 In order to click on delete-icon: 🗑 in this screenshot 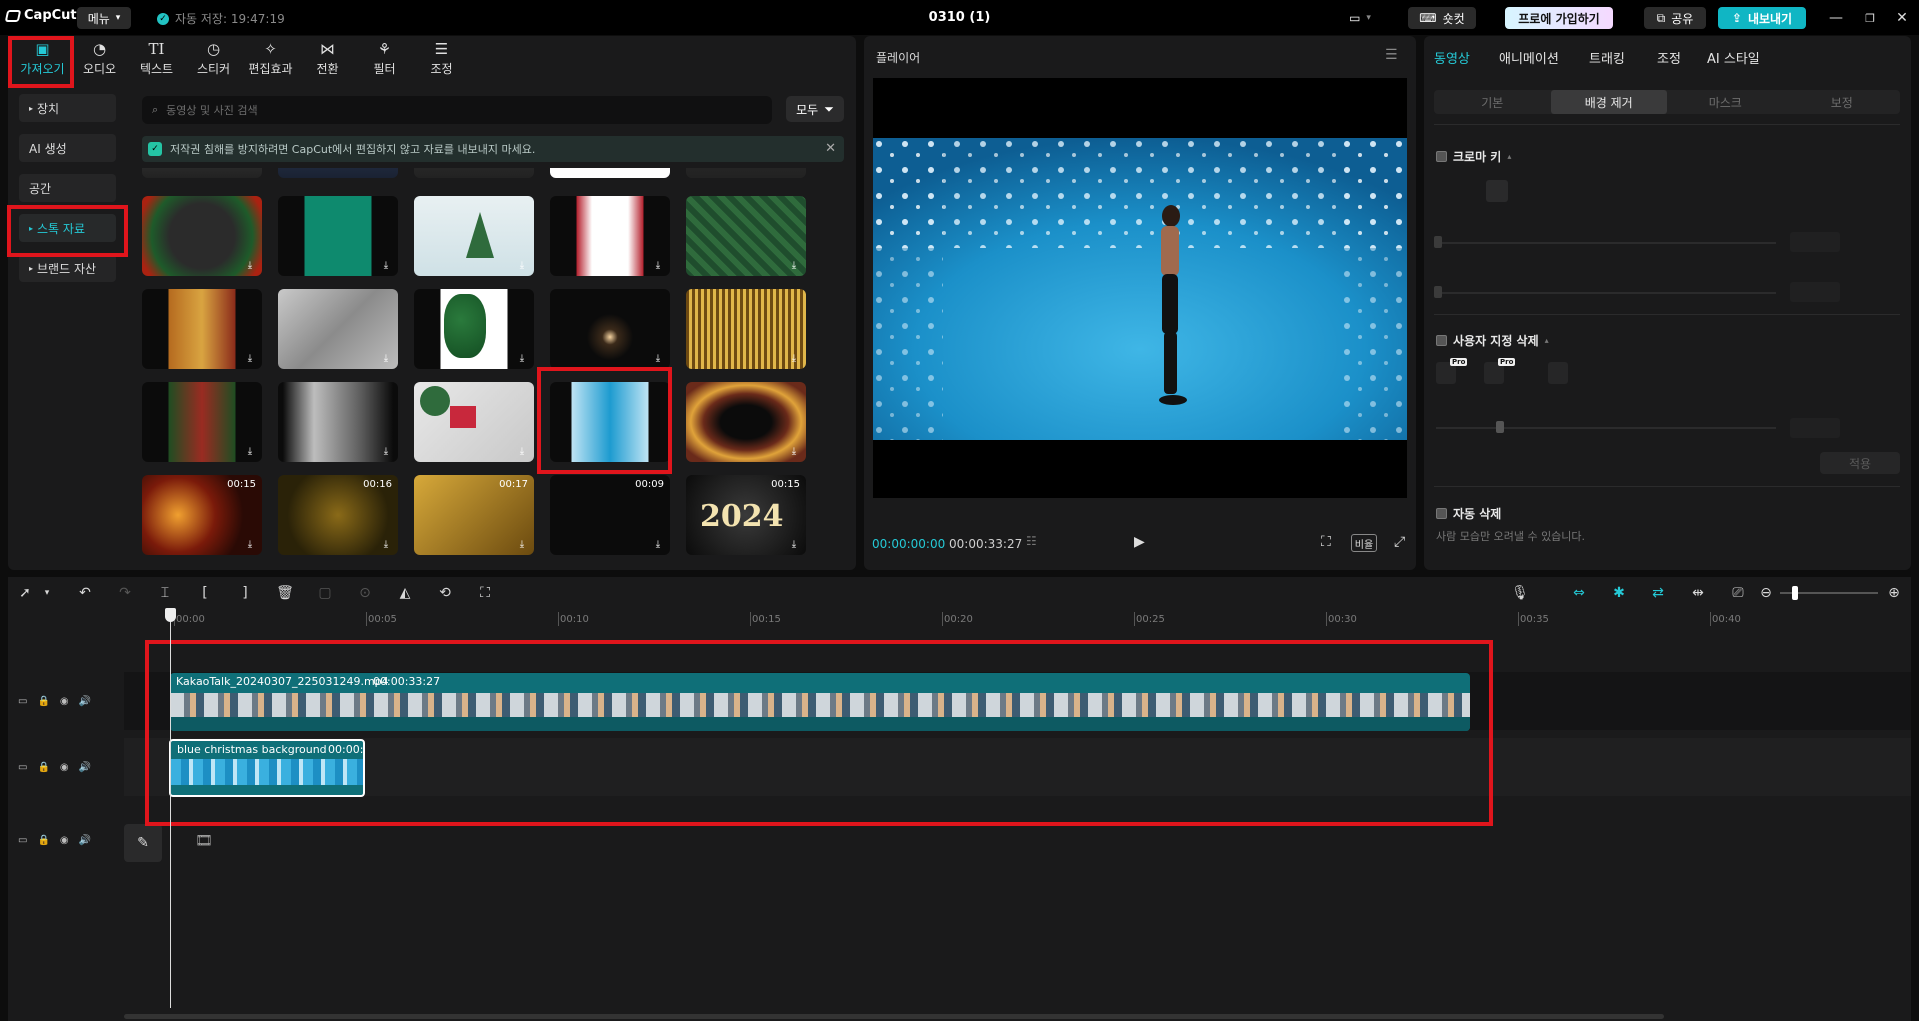, I will do `click(285, 593)`.